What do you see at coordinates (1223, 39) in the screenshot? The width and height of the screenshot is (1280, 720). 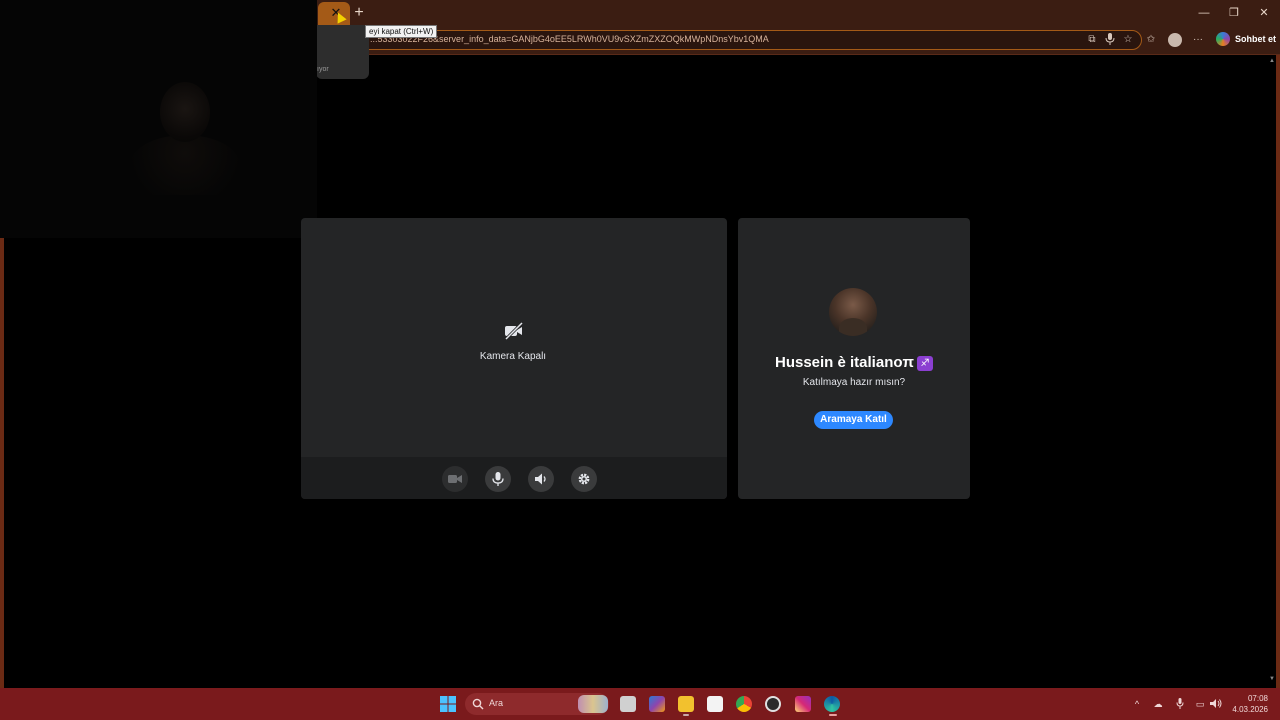 I see `copilot-icon` at bounding box center [1223, 39].